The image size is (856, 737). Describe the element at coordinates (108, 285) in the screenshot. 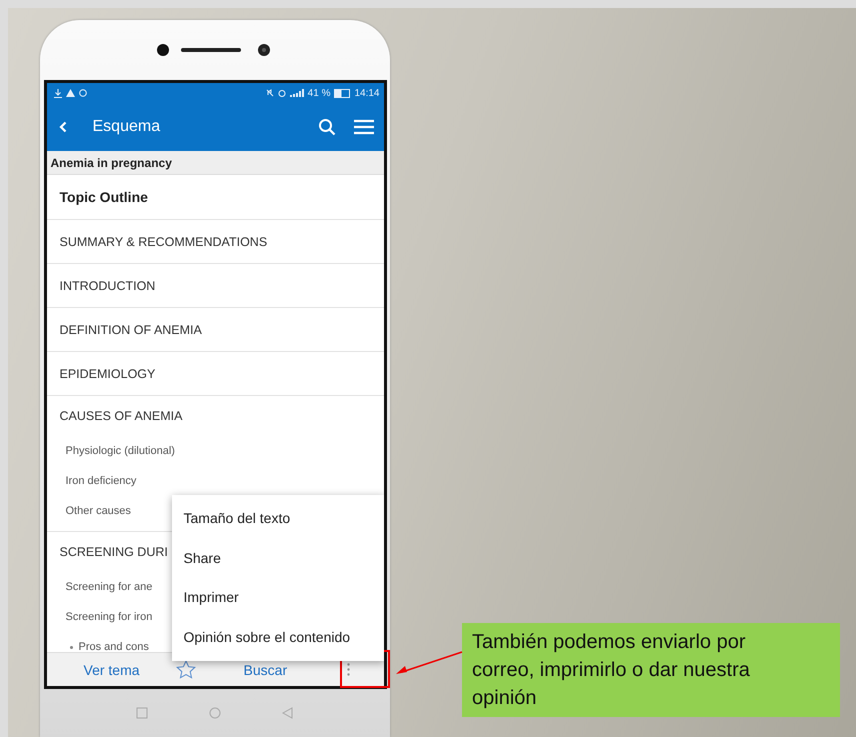

I see `outline-section: INTRODUCTION` at that location.